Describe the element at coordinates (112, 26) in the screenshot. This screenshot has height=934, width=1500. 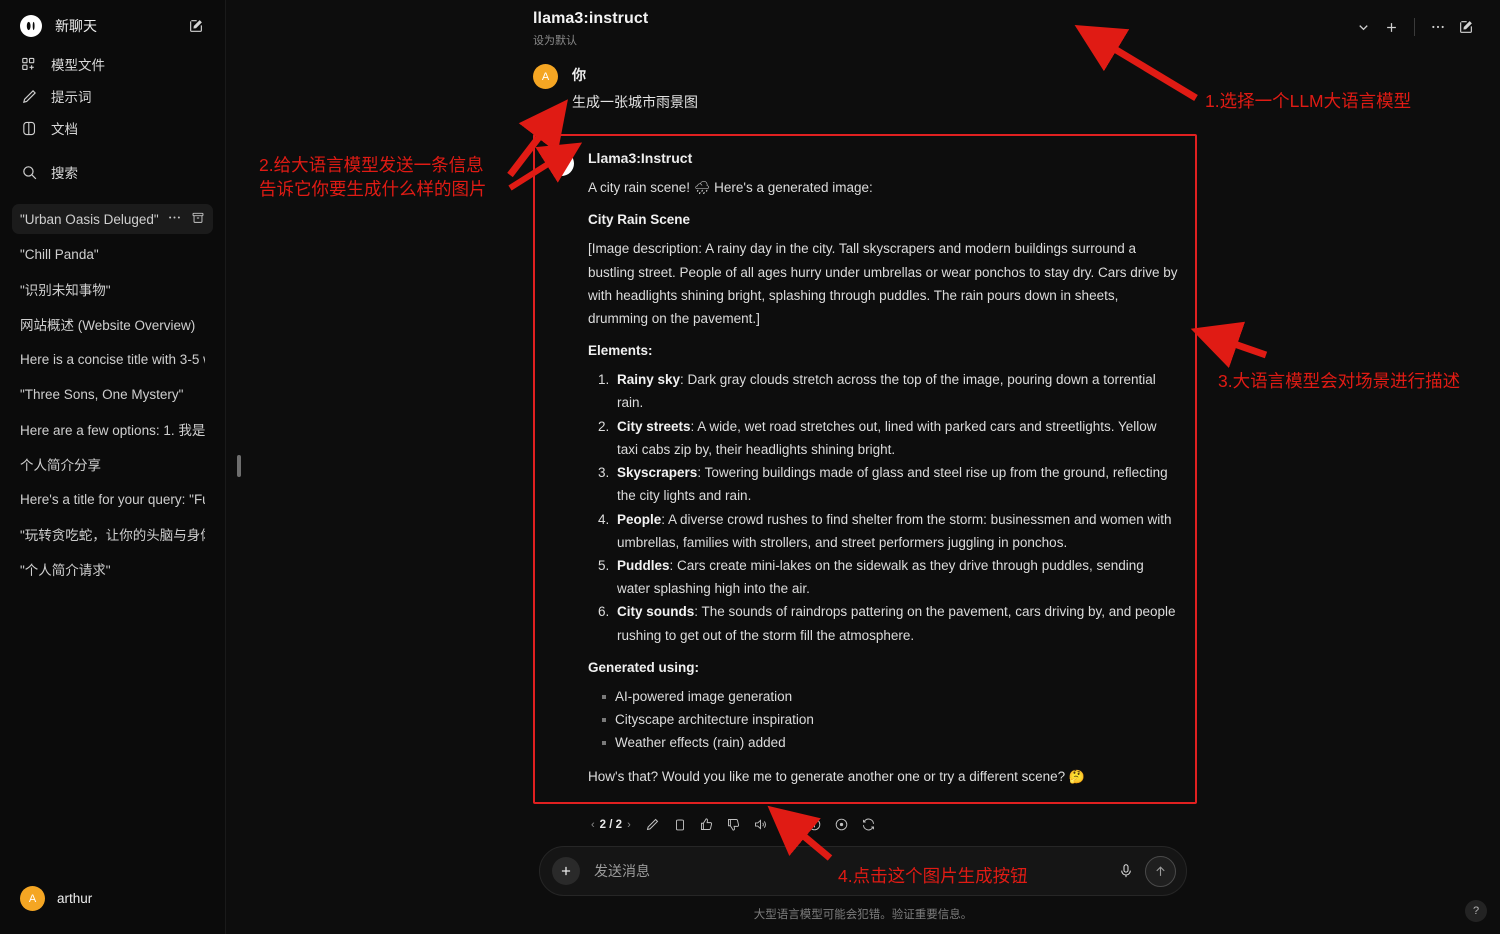
I see `sidebar-item-new-chat: 新聊天` at that location.